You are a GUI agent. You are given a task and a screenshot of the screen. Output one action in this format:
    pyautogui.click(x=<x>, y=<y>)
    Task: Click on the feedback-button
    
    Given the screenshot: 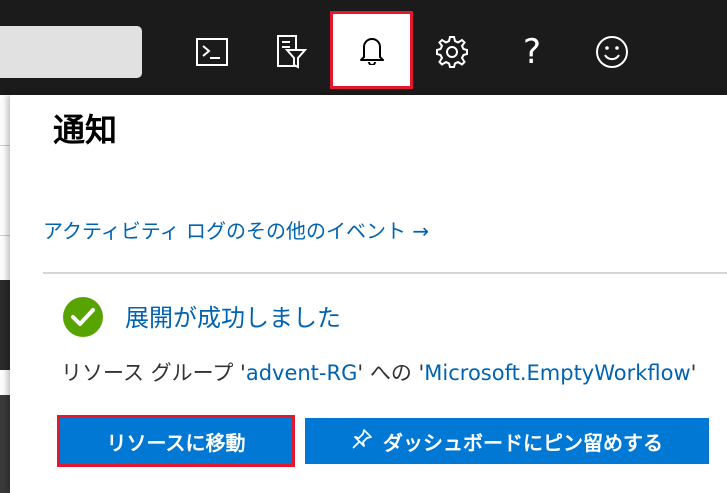 What is the action you would take?
    pyautogui.click(x=612, y=52)
    